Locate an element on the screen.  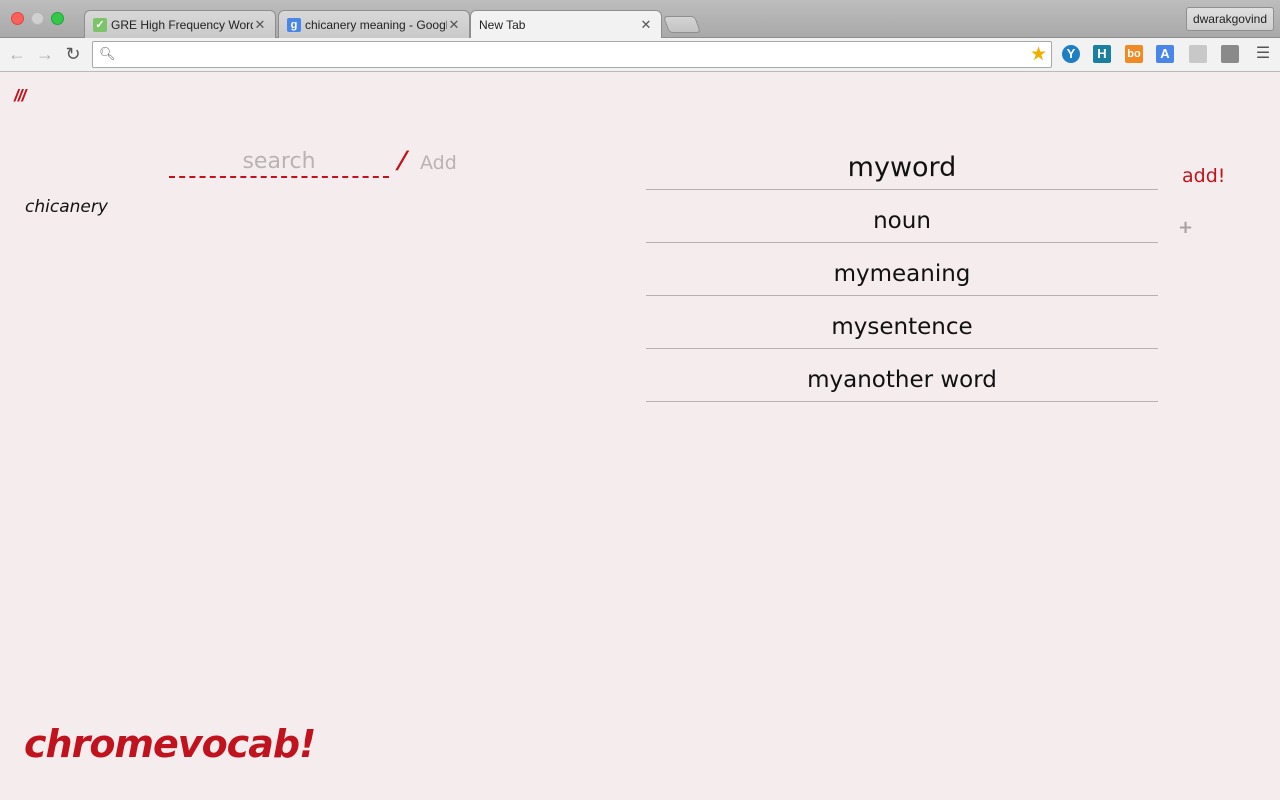
brand-logo: chromevocab! is located at coordinates (170, 744).